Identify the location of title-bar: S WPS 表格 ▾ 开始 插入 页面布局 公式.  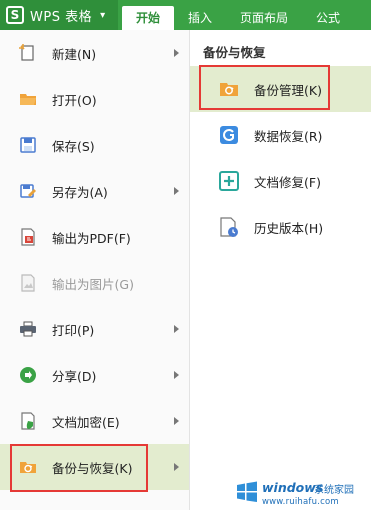
(185, 15).